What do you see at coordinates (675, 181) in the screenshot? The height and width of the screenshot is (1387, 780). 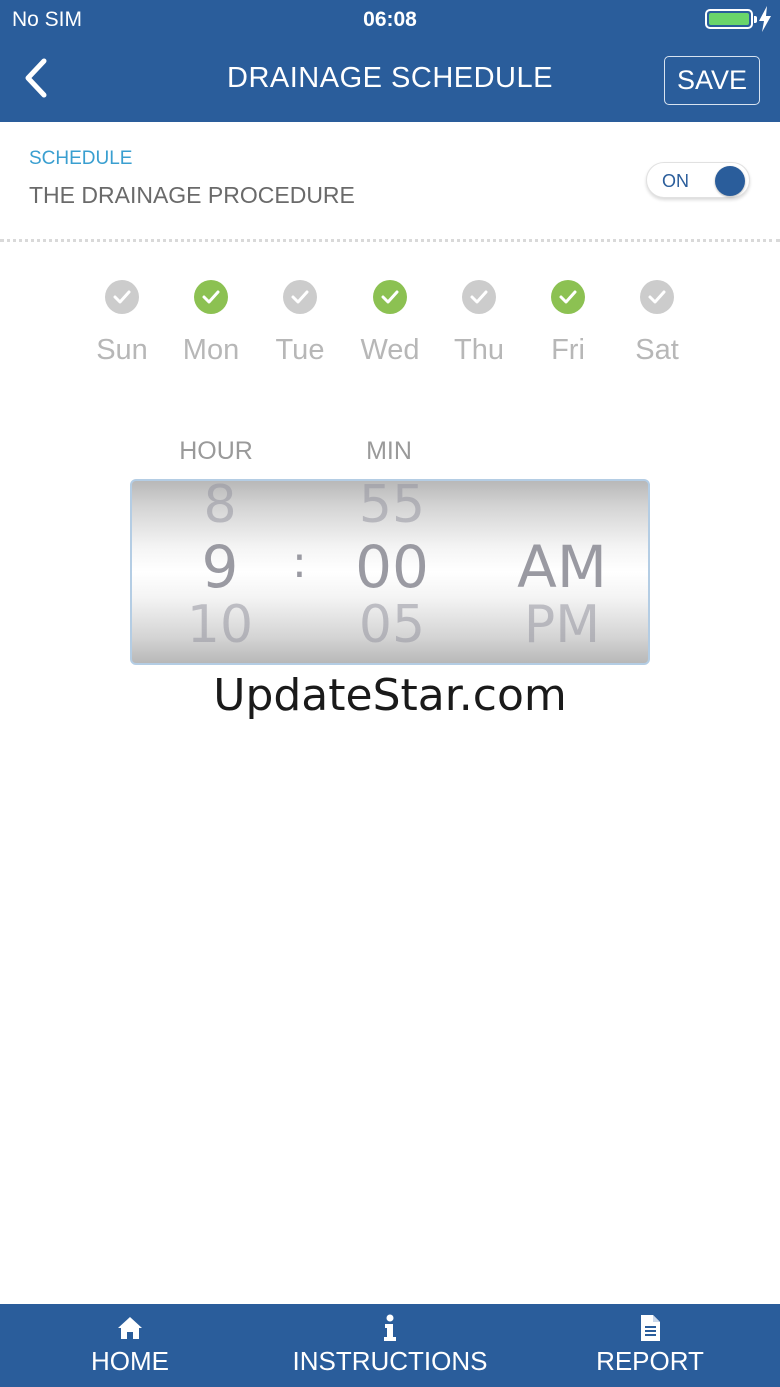 I see `toggle-label: ON` at bounding box center [675, 181].